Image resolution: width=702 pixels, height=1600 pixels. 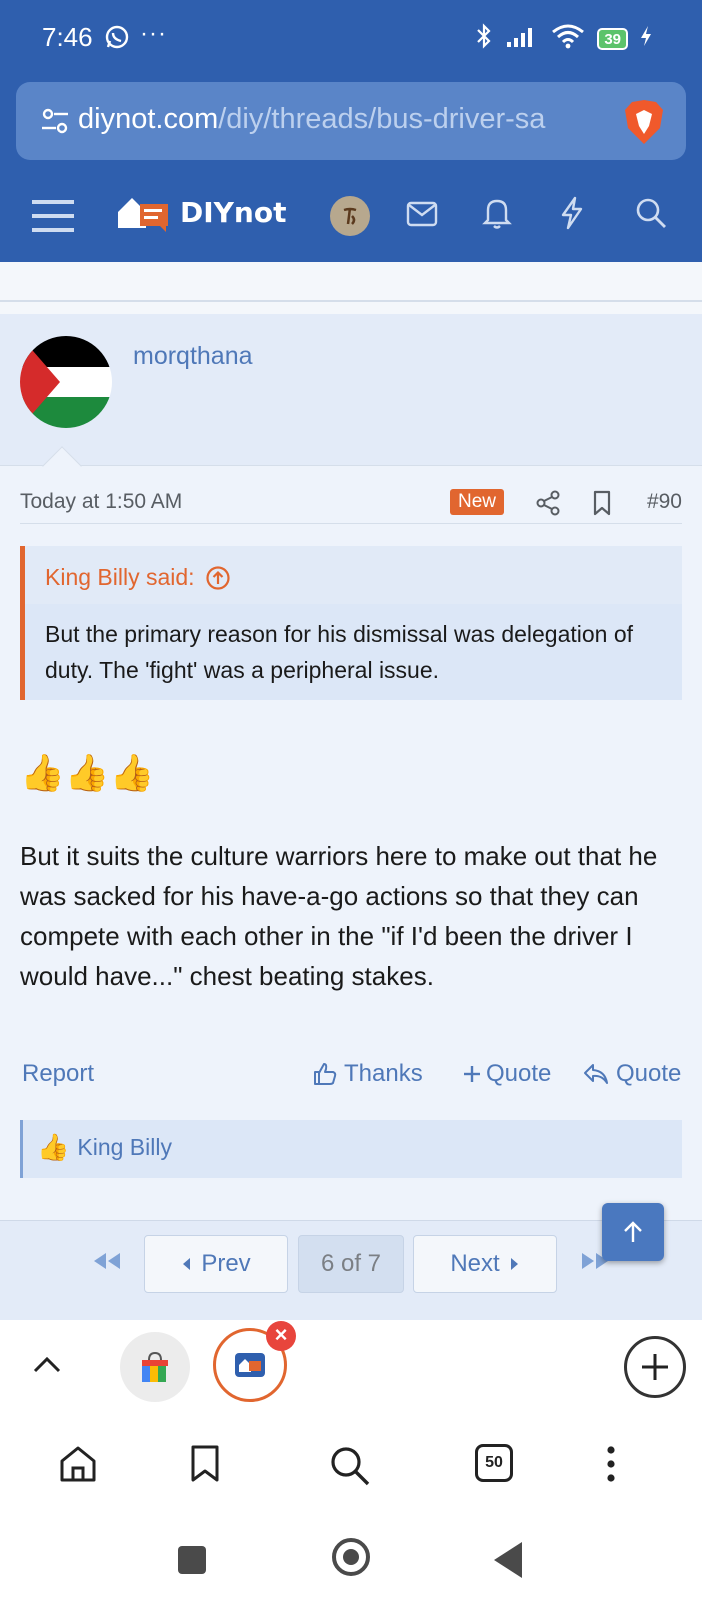 What do you see at coordinates (508, 1560) in the screenshot?
I see `back-icon` at bounding box center [508, 1560].